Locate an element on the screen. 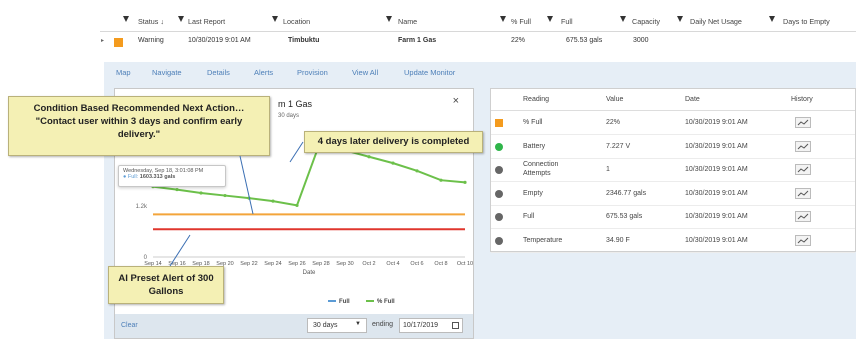  table-row: Full 675.53 gals 10/30/2019 9:01 AM is located at coordinates (673, 217).